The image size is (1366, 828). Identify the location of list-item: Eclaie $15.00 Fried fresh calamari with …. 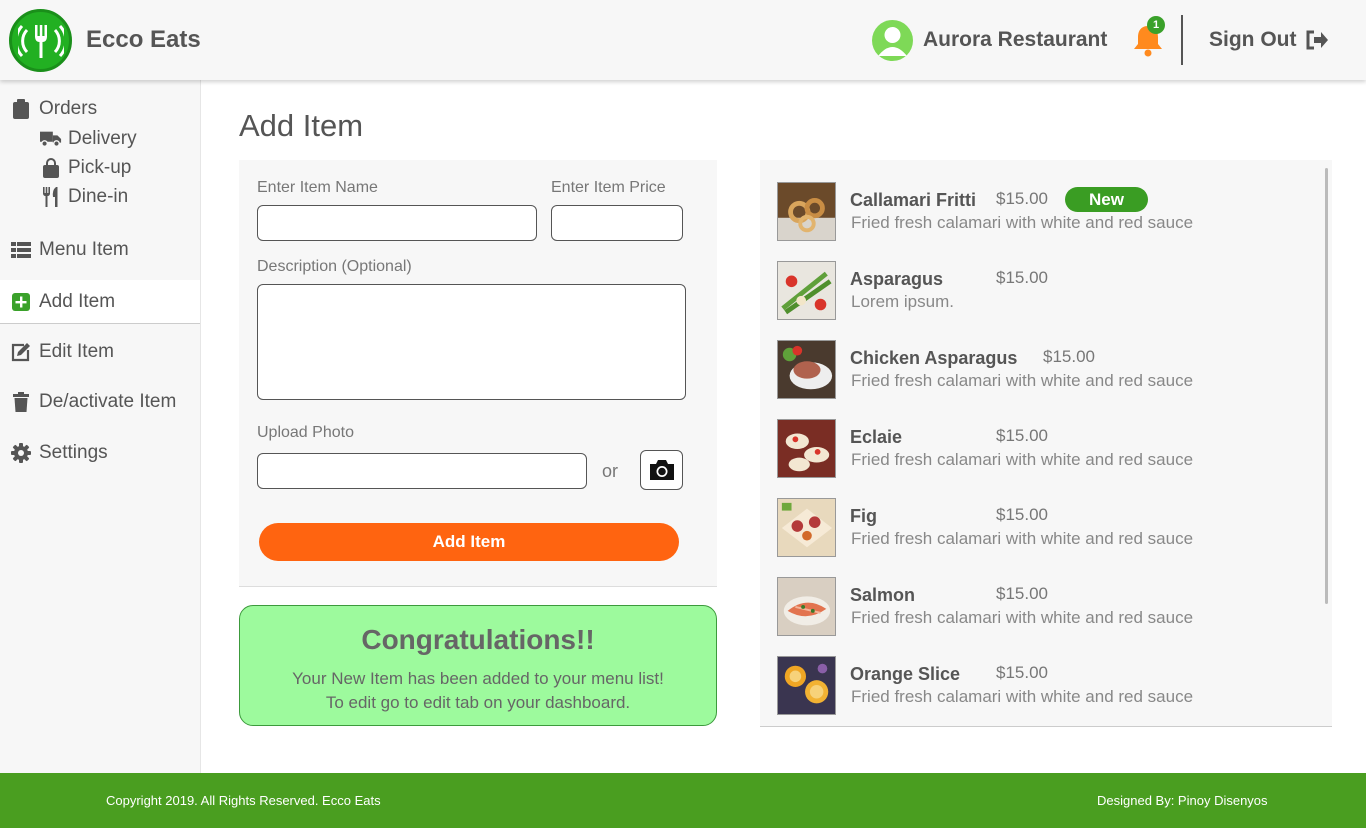
(1042, 449).